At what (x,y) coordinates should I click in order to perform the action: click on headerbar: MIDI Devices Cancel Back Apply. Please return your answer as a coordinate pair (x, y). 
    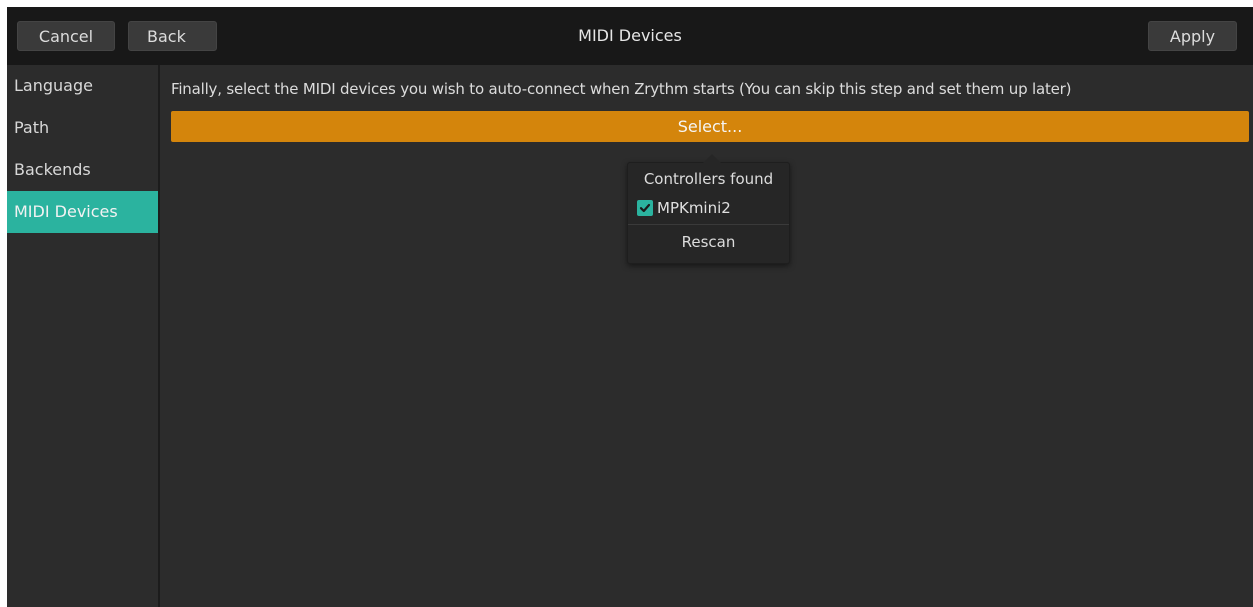
    Looking at the image, I should click on (630, 36).